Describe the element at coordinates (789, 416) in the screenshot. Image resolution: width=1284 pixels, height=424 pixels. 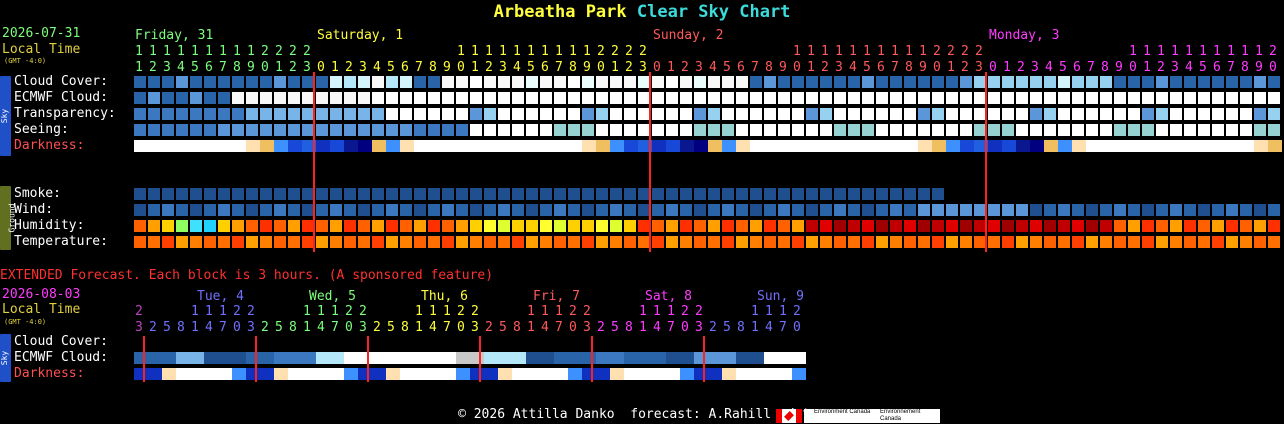
I see `canada-flag-icon` at that location.